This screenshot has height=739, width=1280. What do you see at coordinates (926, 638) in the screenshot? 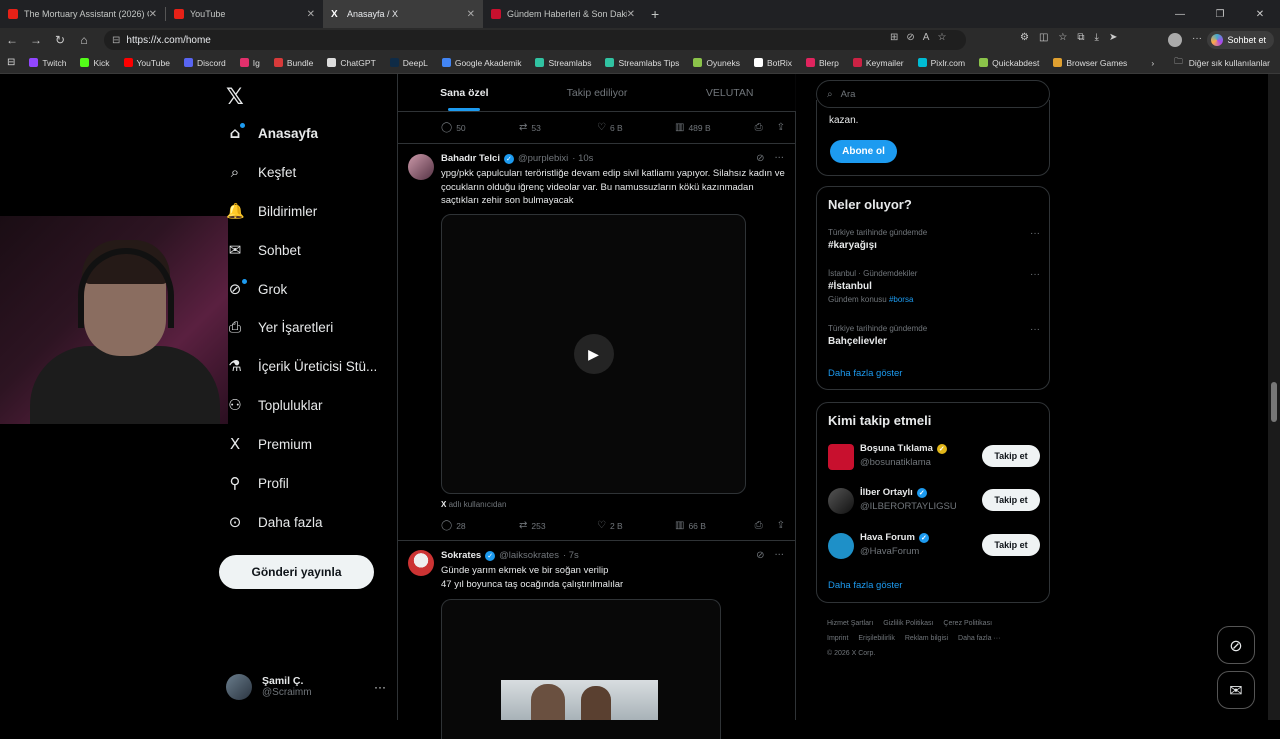
I see `footer-link: Reklam bilgisi` at bounding box center [926, 638].